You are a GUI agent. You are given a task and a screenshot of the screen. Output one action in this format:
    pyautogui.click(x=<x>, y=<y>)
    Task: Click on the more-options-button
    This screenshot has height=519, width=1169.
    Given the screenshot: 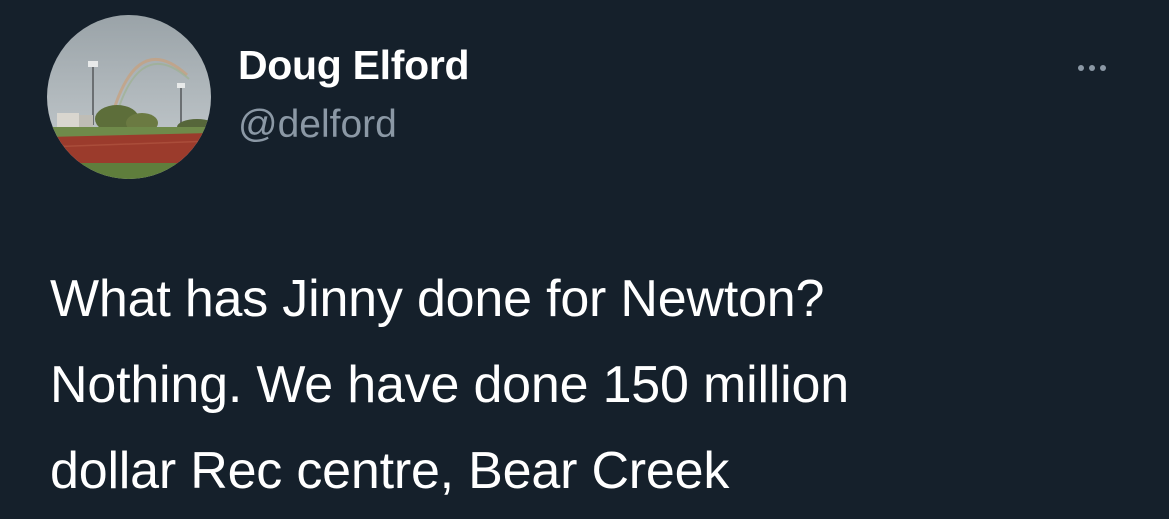 What is the action you would take?
    pyautogui.click(x=1092, y=68)
    